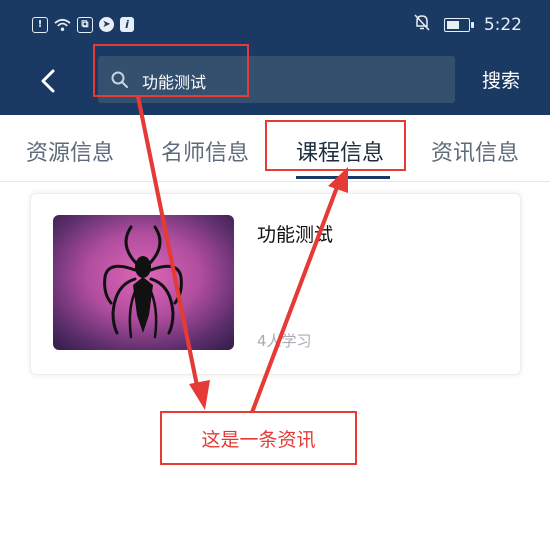 Image resolution: width=550 pixels, height=546 pixels. I want to click on annotation-callout: 这是一条资讯, so click(258, 438).